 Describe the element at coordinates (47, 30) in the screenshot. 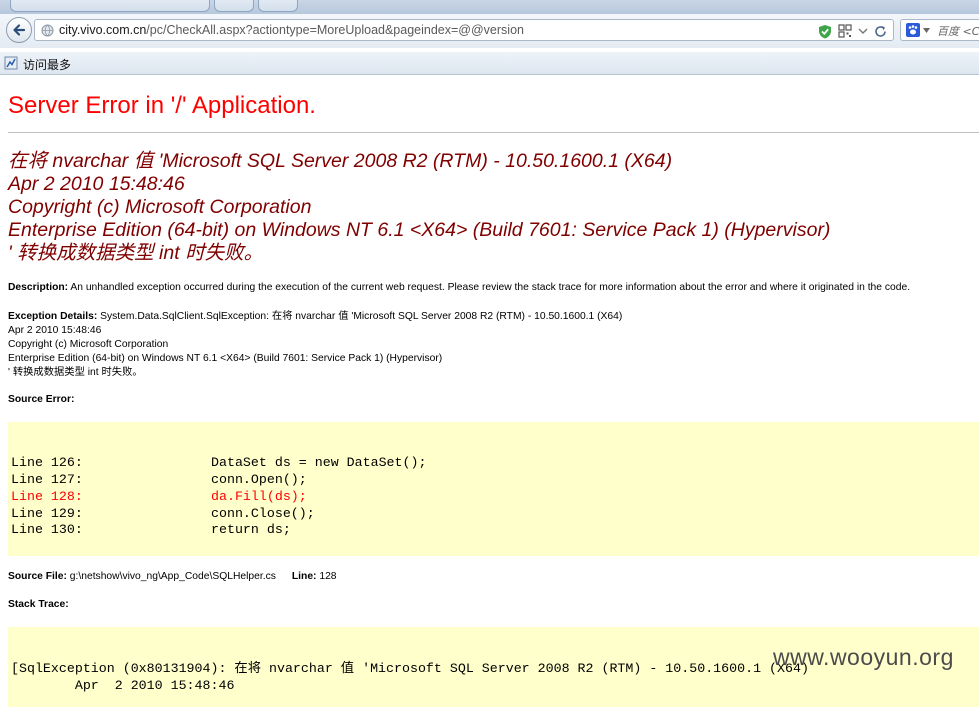

I see `globe-icon` at that location.